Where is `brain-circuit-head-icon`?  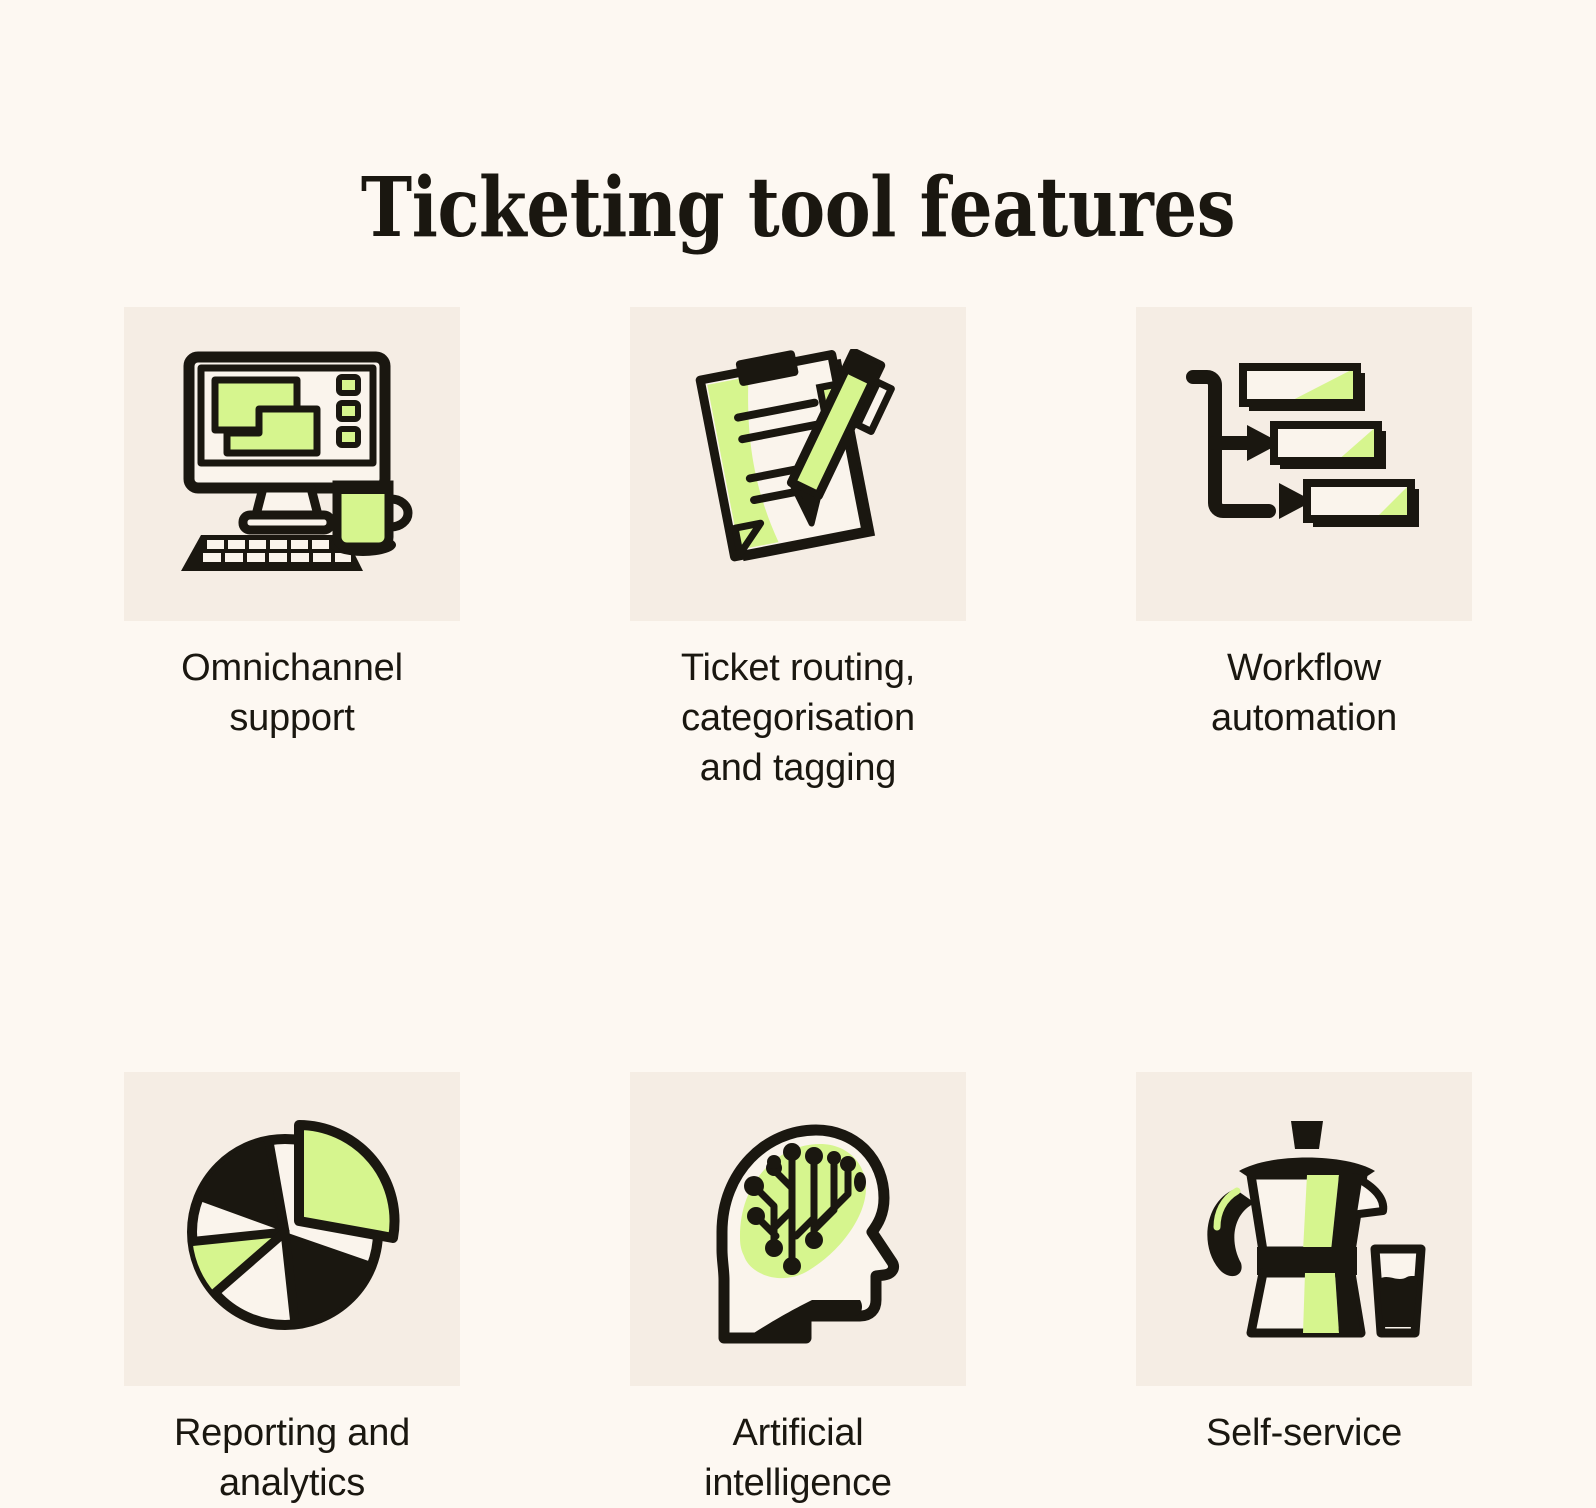
brain-circuit-head-icon is located at coordinates (808, 1234).